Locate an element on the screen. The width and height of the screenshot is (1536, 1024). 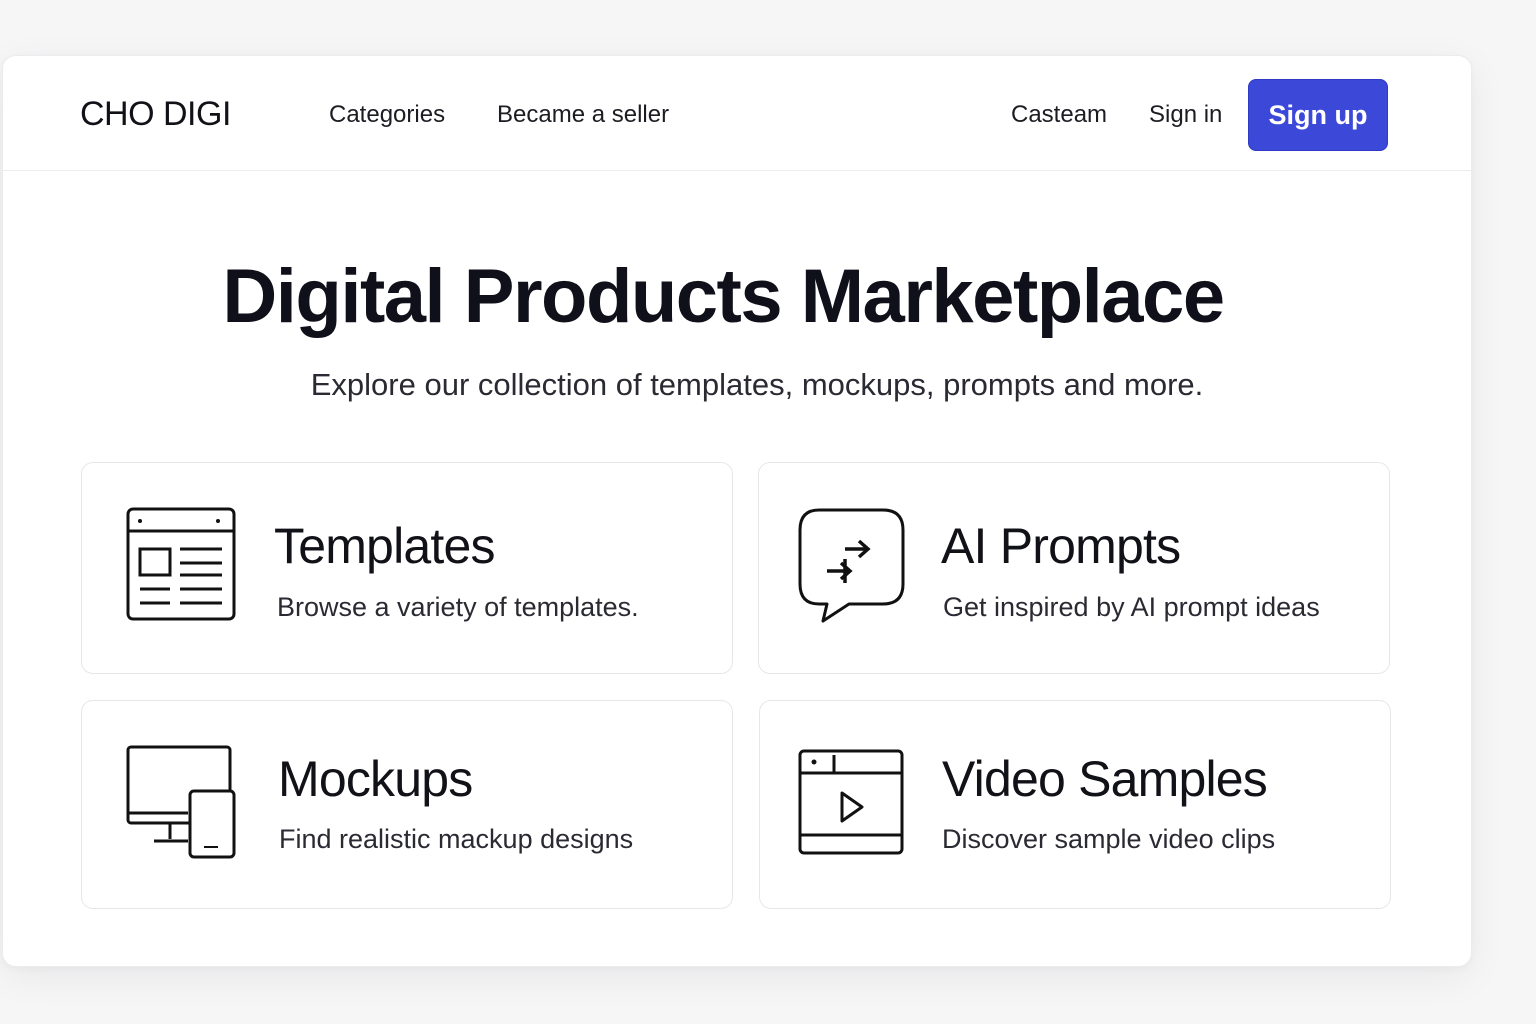
card-title: Video Samples is located at coordinates (1105, 779).